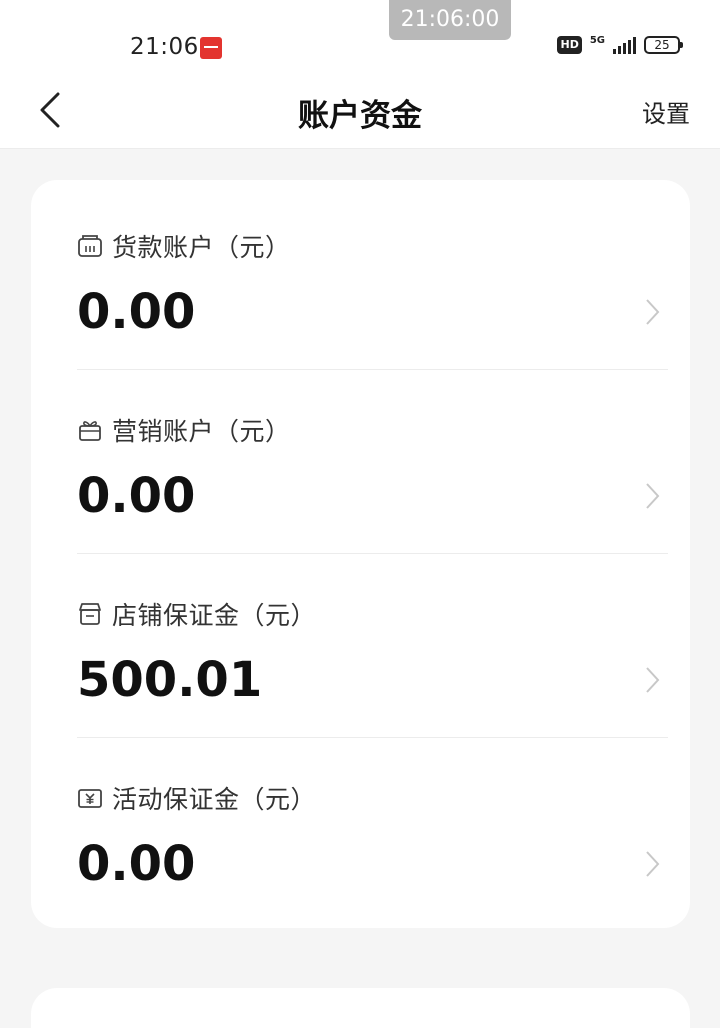 The width and height of the screenshot is (720, 1028). I want to click on account-row-payment: 货款账户（元） 0.00, so click(372, 278).